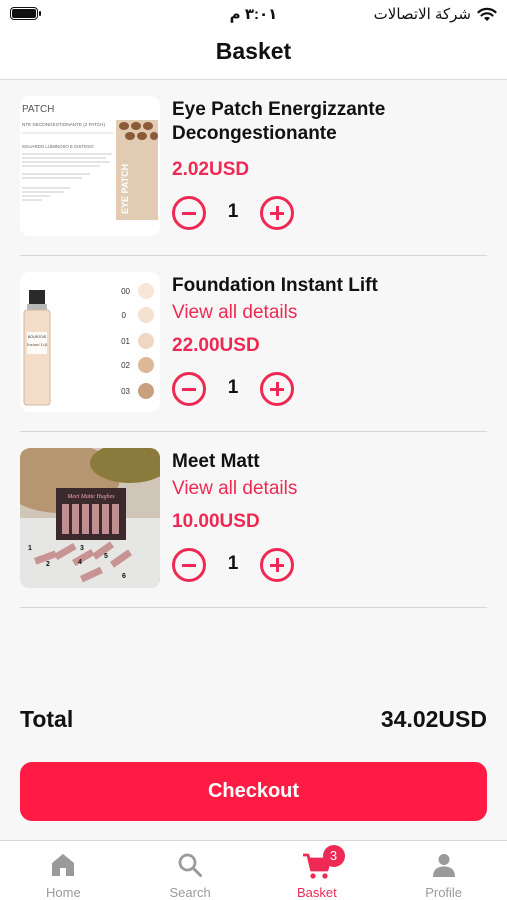  What do you see at coordinates (106, 556) in the screenshot?
I see `thumb-number: 5` at bounding box center [106, 556].